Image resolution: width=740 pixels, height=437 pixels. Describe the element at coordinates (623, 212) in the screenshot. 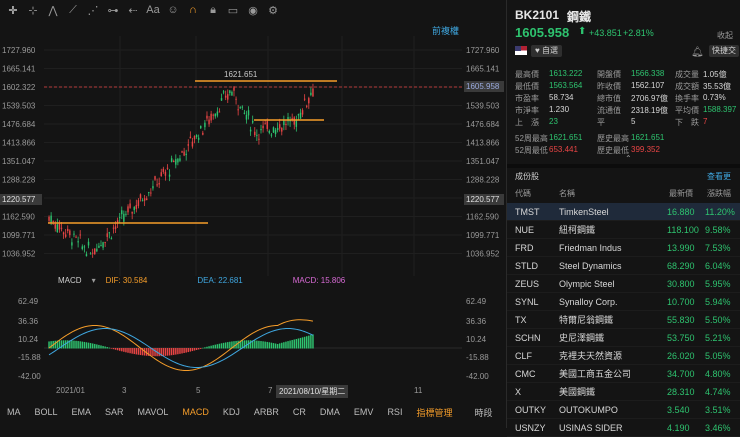

I see `table-row: TMST TimkenSteel 16.880 11.20%` at that location.